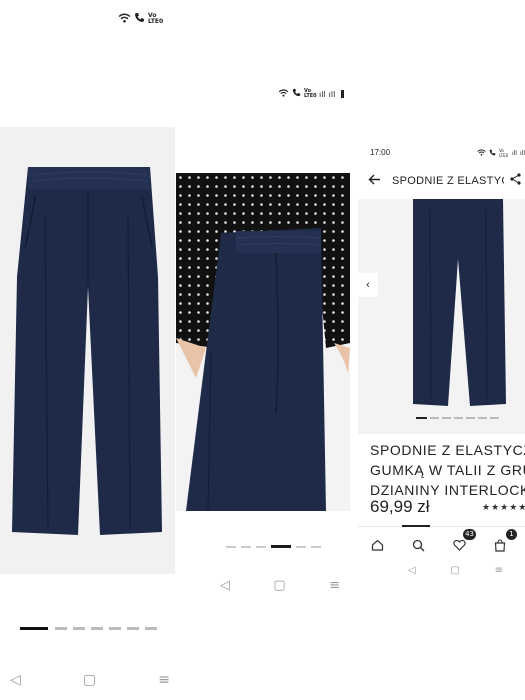 Image resolution: width=525 pixels, height=700 pixels. I want to click on system-nav-mid: ◁ ▢ ≡, so click(280, 585).